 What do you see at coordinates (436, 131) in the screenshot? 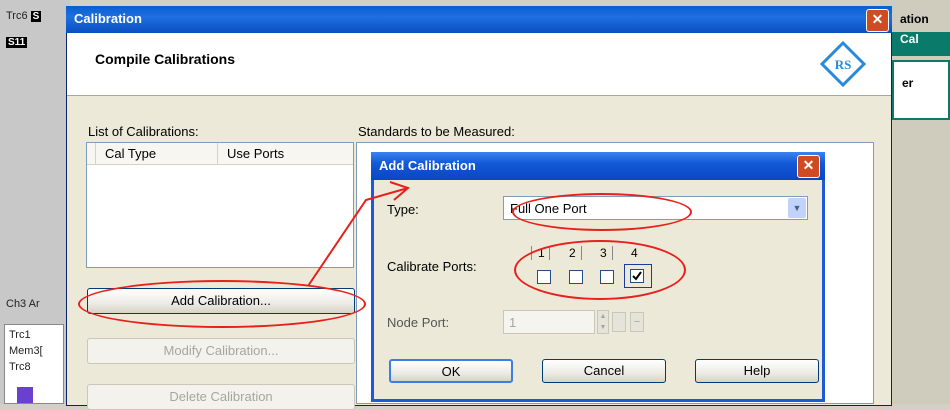
I see `standards-label: Standards to be Measured:` at bounding box center [436, 131].